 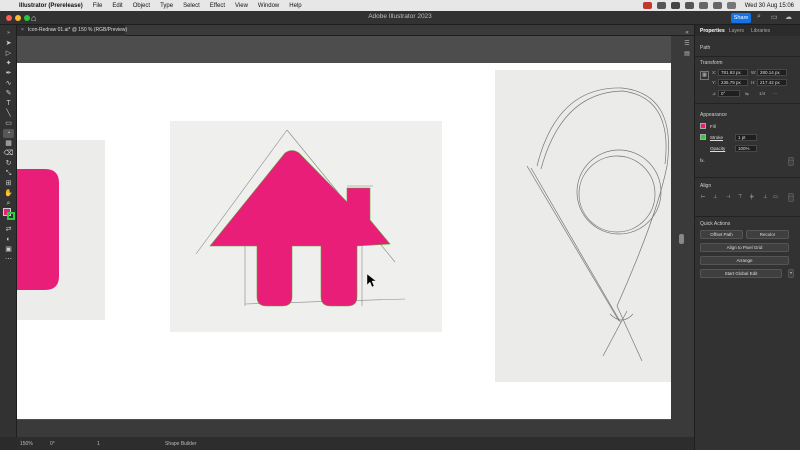 What do you see at coordinates (681, 239) in the screenshot?
I see `vertical-scroll-thumb` at bounding box center [681, 239].